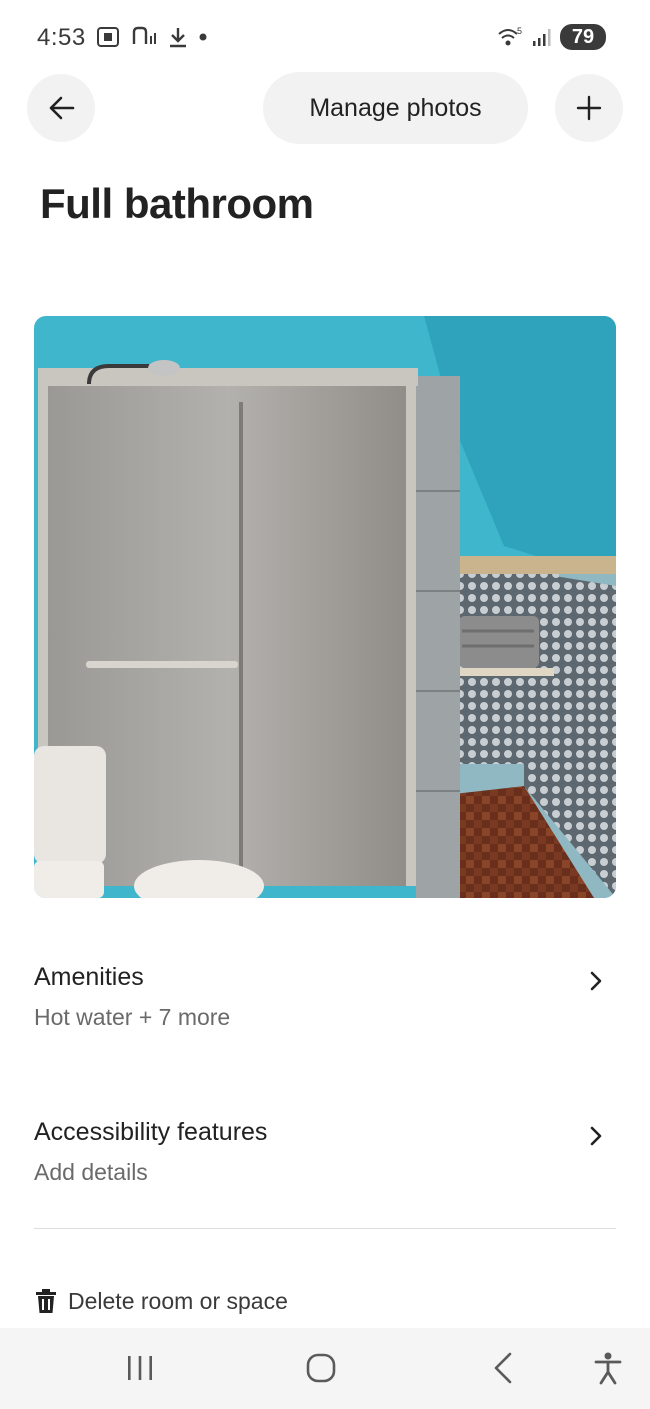 The height and width of the screenshot is (1409, 650). I want to click on status-bar: 4:53 5 79, so click(325, 39).